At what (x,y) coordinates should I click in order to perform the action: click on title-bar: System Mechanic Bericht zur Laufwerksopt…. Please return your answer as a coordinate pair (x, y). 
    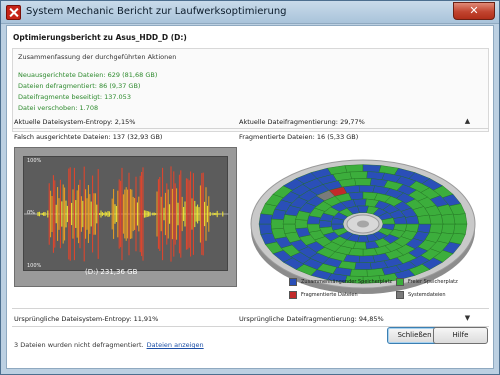
    Looking at the image, I should click on (250, 12).